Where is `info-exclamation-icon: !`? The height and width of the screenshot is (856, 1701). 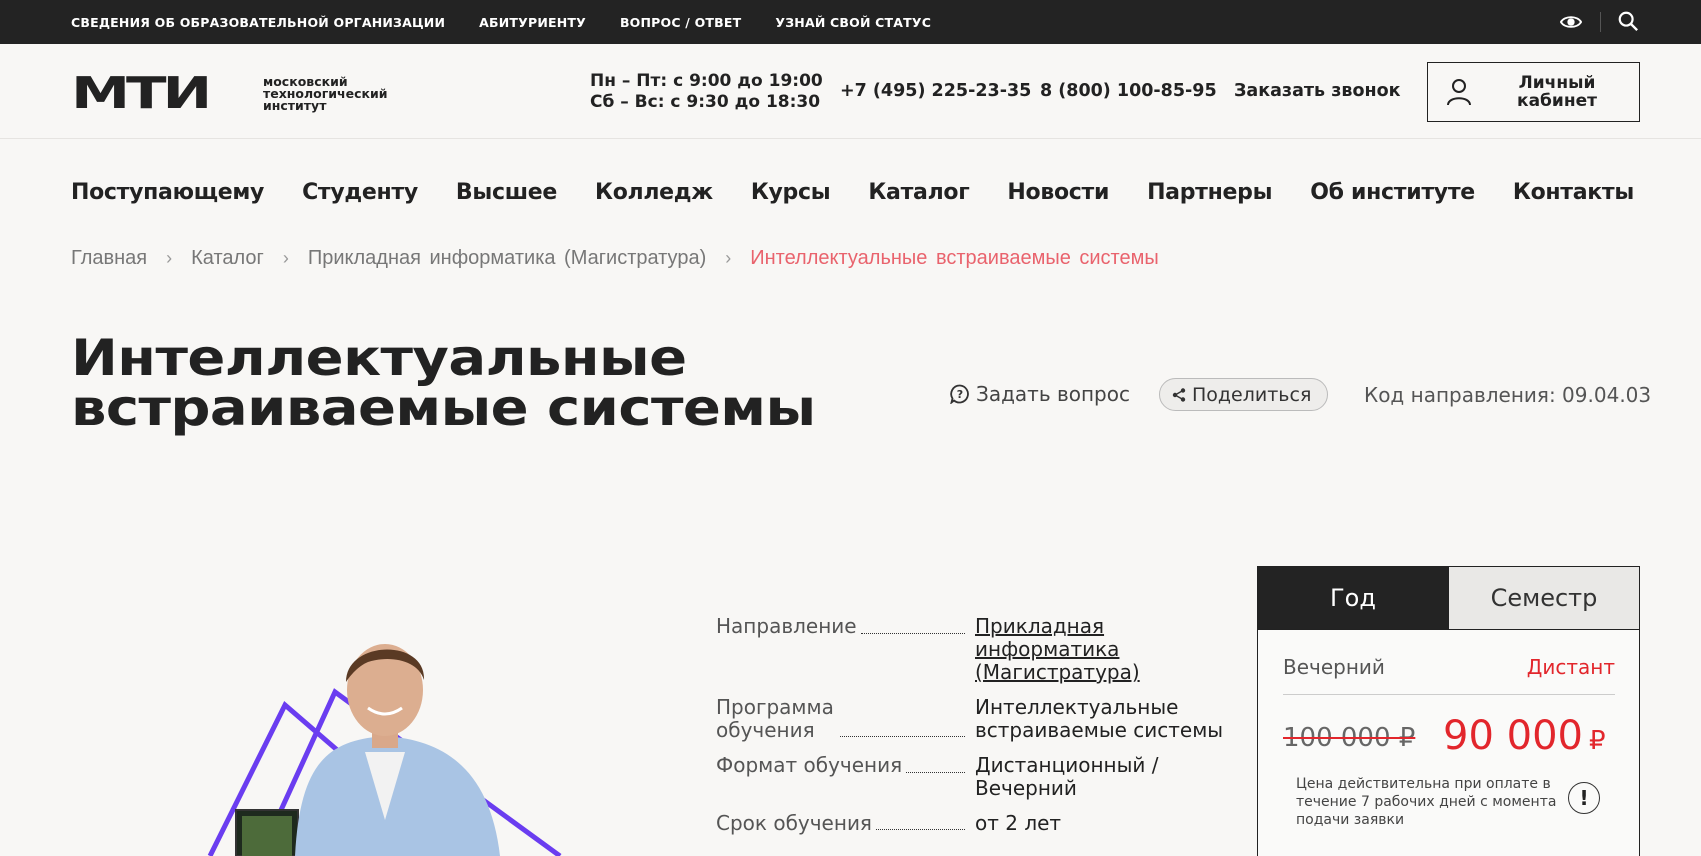
info-exclamation-icon: ! is located at coordinates (1584, 798).